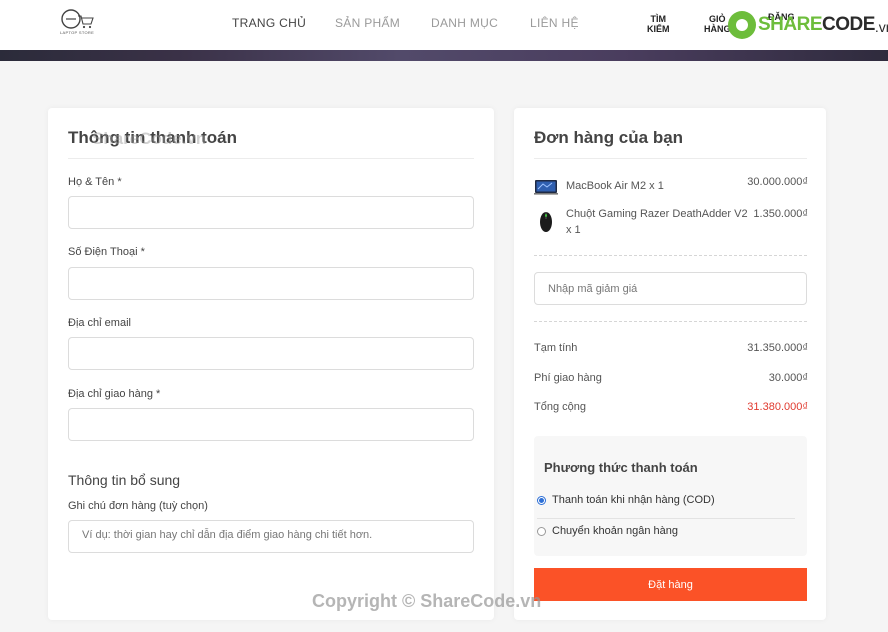 This screenshot has width=888, height=632. What do you see at coordinates (271, 536) in the screenshot?
I see `order-note-field` at bounding box center [271, 536].